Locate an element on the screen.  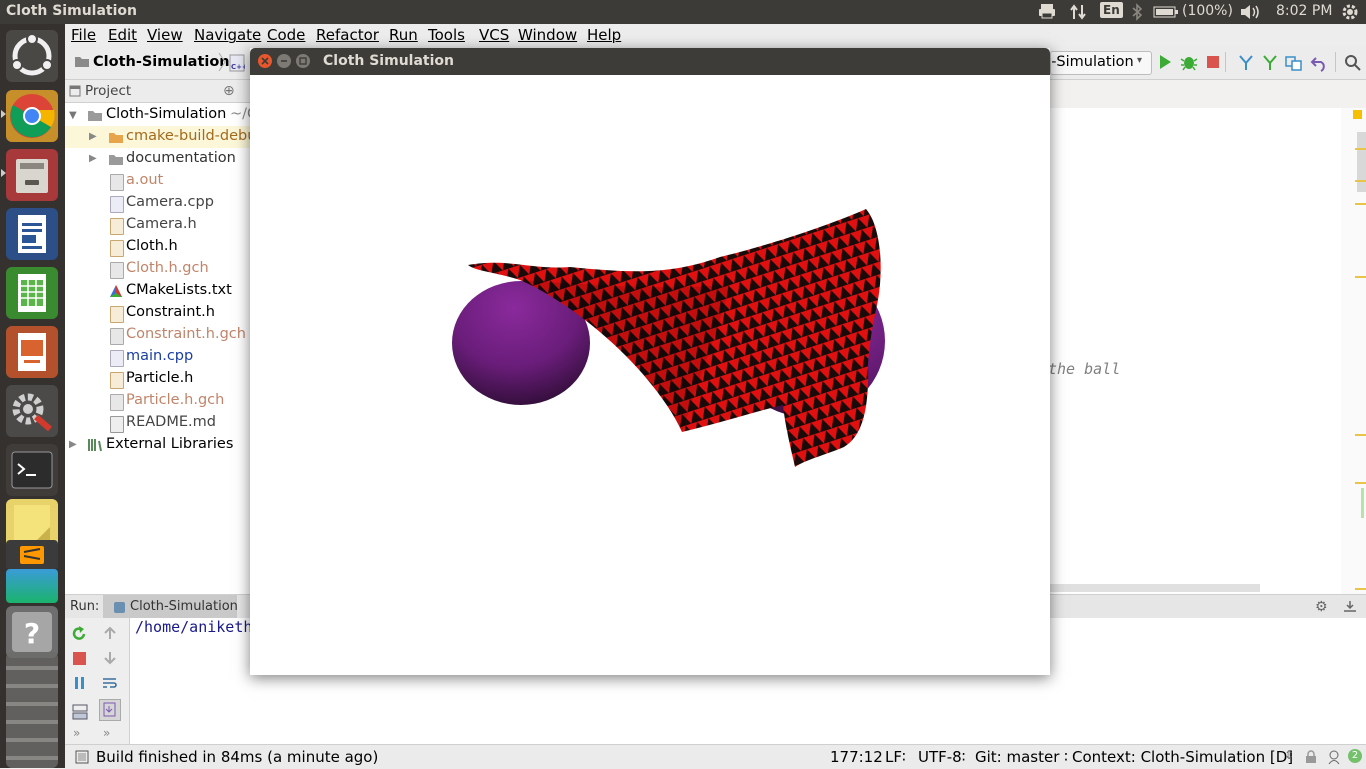
status-message: Build finished in 84ms (a minute ago) is located at coordinates (237, 757).